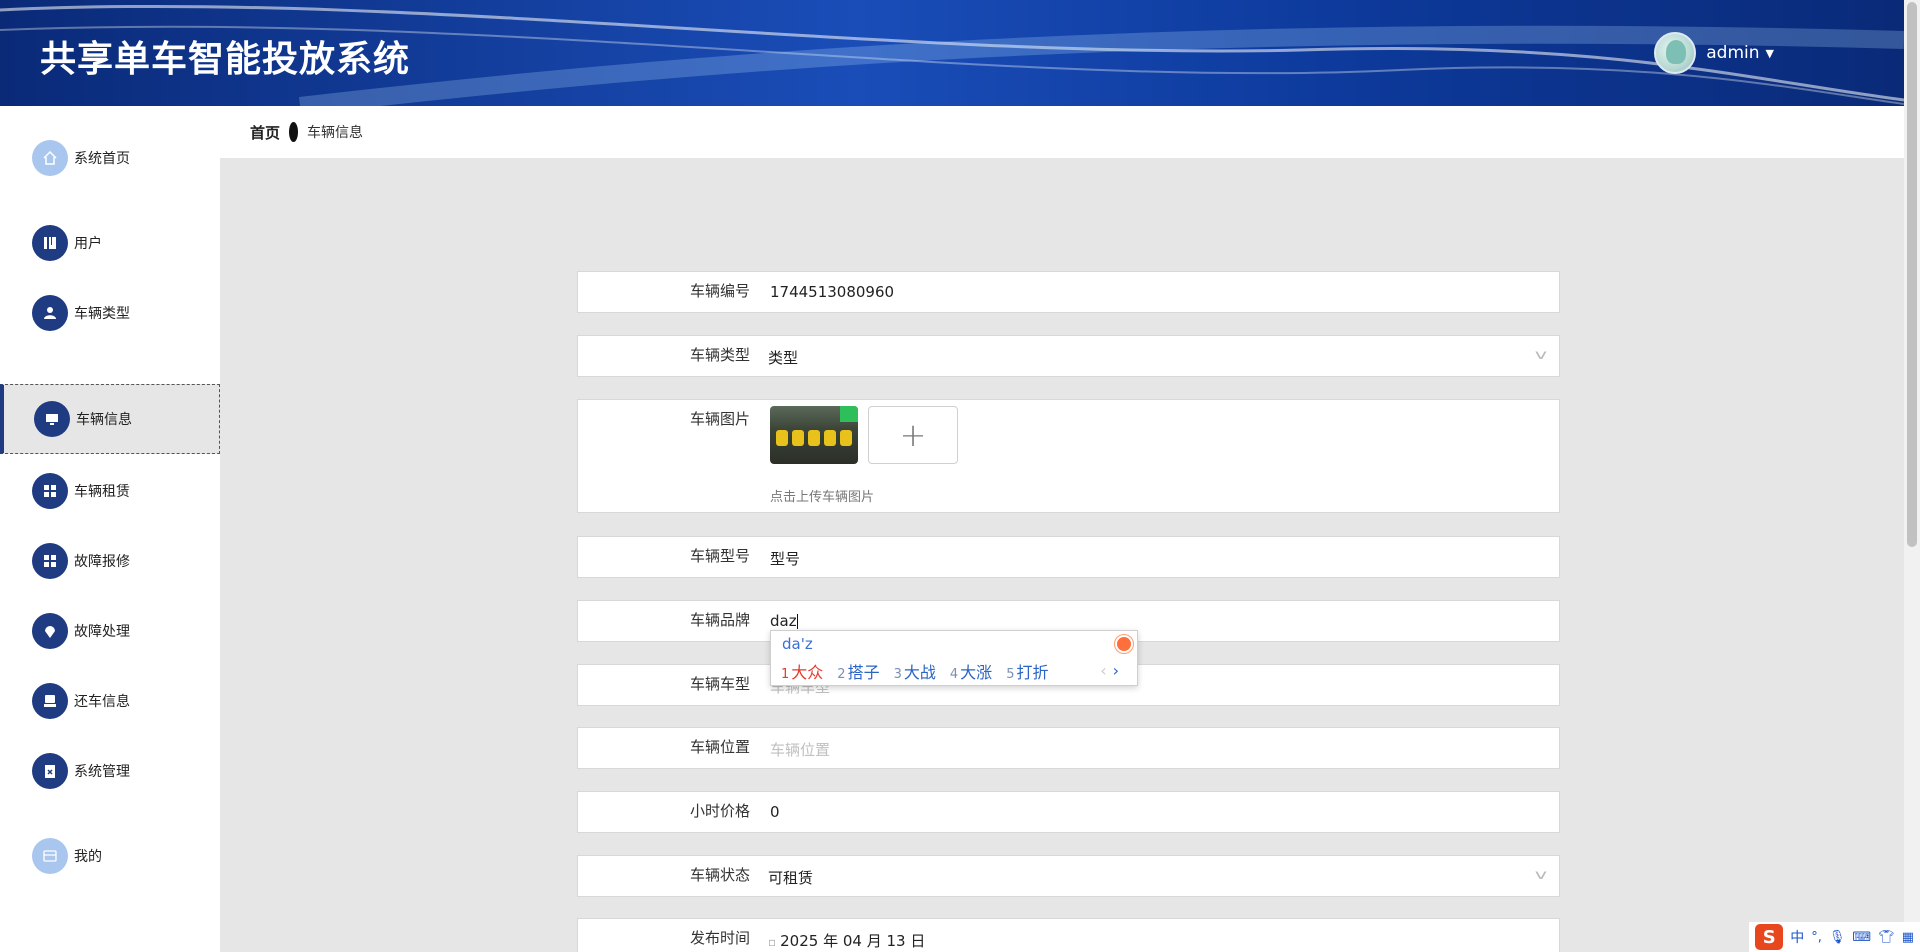  What do you see at coordinates (719, 291) in the screenshot?
I see `vehicle-no-label: 车辆编号` at bounding box center [719, 291].